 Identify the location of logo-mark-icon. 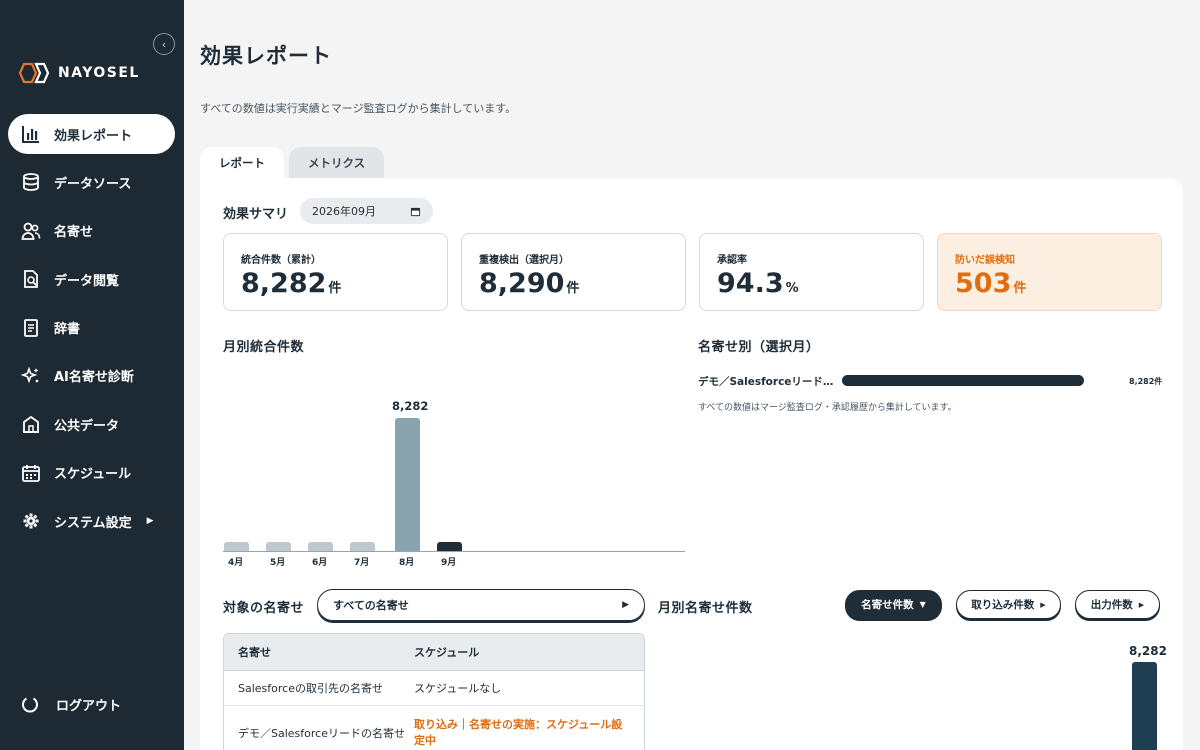
(34, 73).